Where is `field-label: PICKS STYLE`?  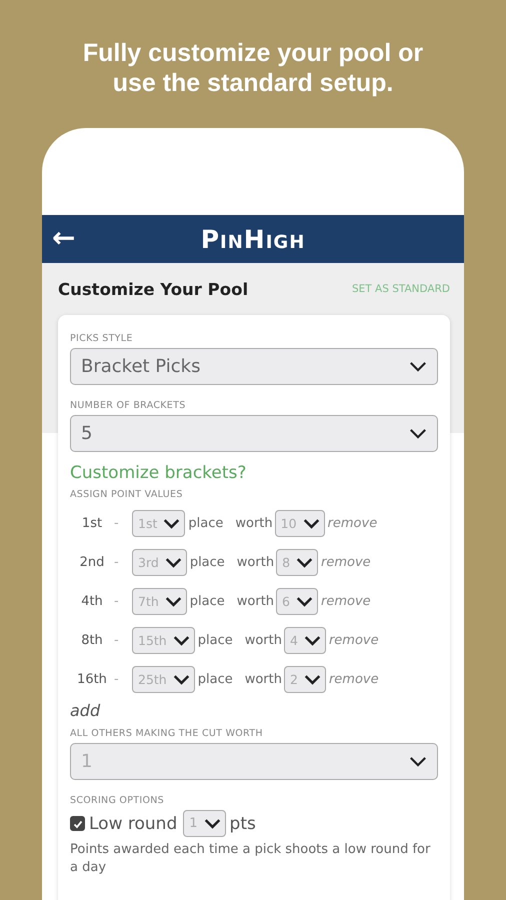 field-label: PICKS STYLE is located at coordinates (101, 338).